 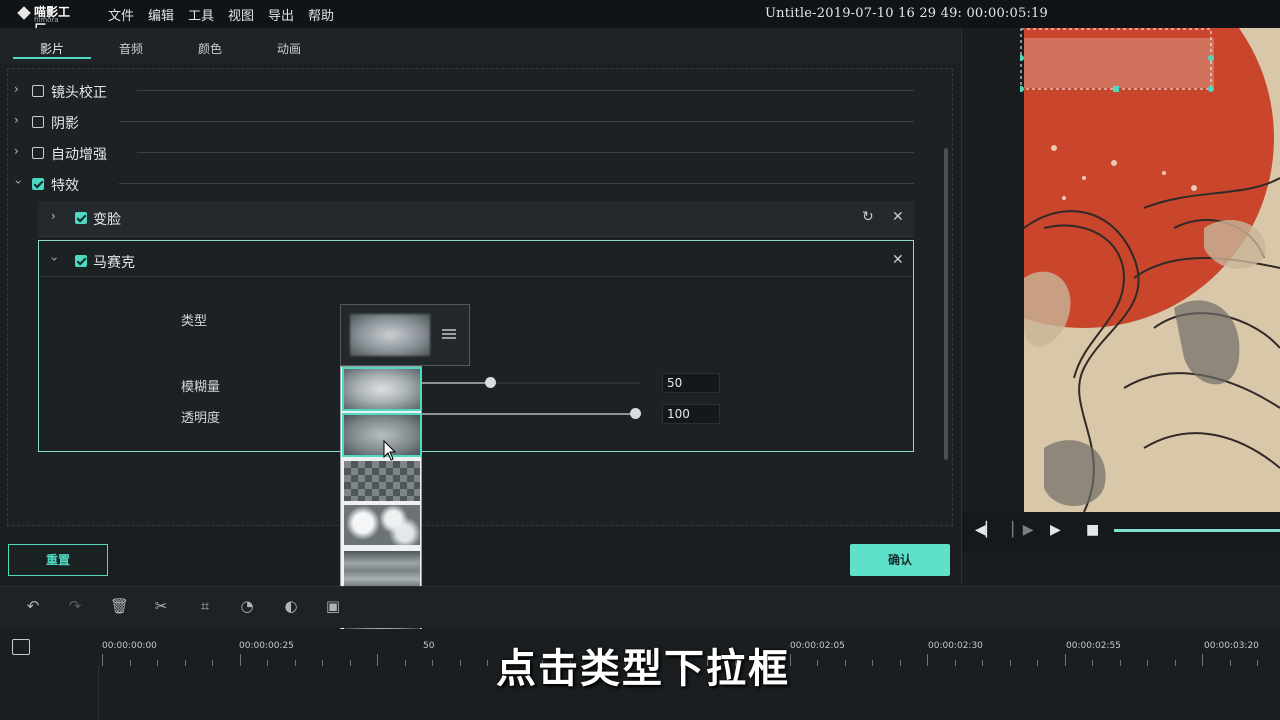 I want to click on cut-icon: ✂, so click(x=161, y=606).